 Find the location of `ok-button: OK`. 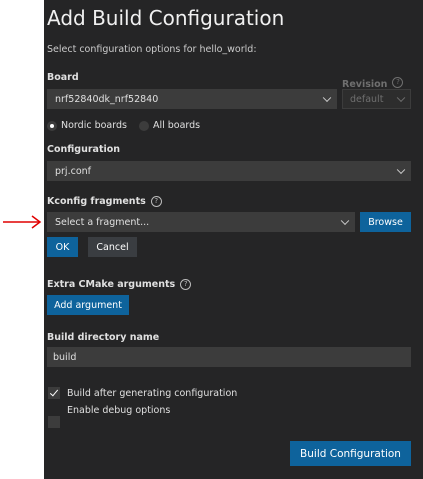

ok-button: OK is located at coordinates (62, 247).